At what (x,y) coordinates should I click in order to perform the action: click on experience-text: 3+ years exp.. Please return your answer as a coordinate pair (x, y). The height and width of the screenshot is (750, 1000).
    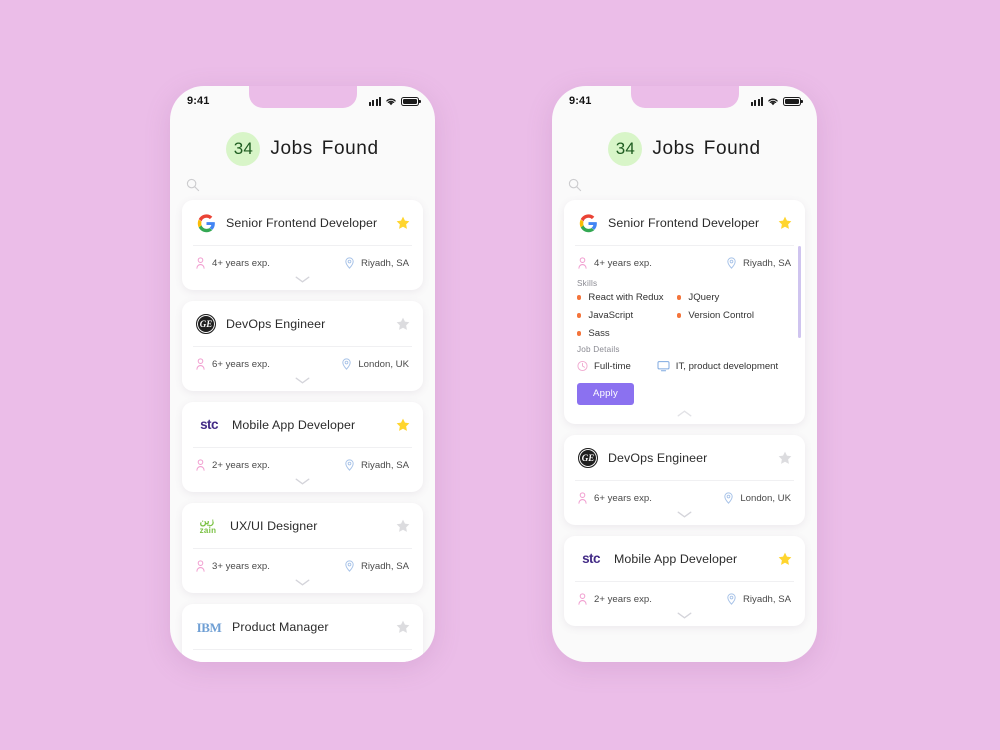
    Looking at the image, I should click on (241, 566).